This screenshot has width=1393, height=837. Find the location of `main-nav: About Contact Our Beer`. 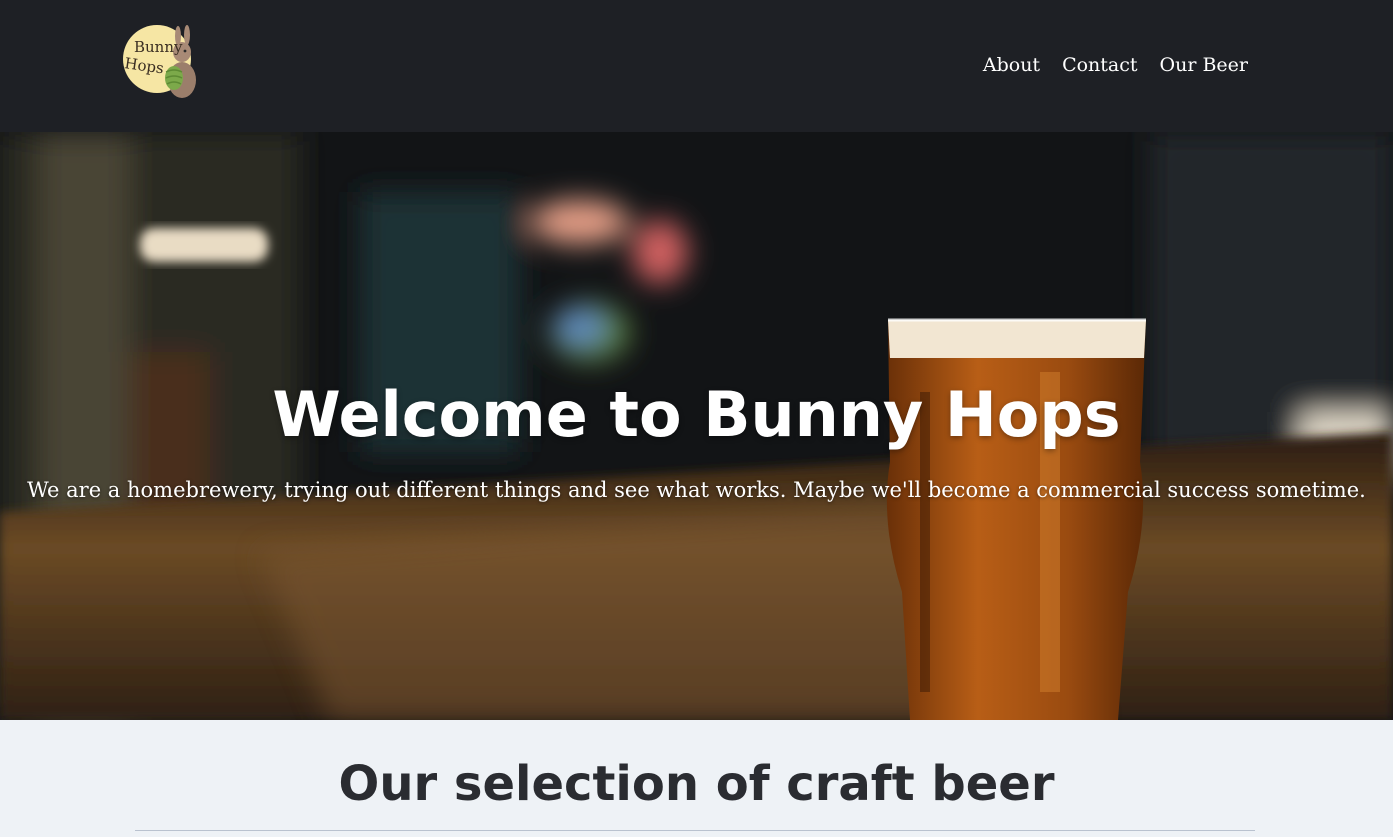

main-nav: About Contact Our Beer is located at coordinates (1115, 65).